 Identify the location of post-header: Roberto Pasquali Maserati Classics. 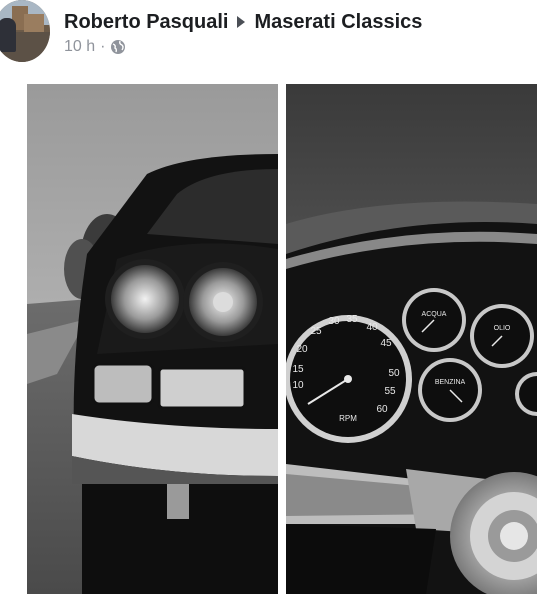
(243, 22).